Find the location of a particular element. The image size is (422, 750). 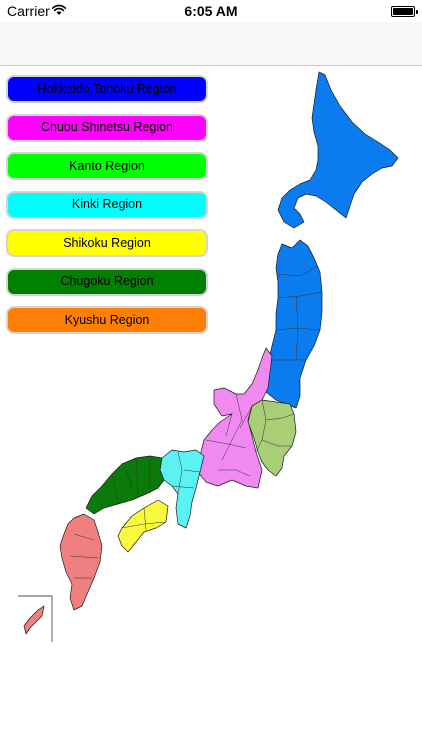

battery-fill is located at coordinates (403, 11).